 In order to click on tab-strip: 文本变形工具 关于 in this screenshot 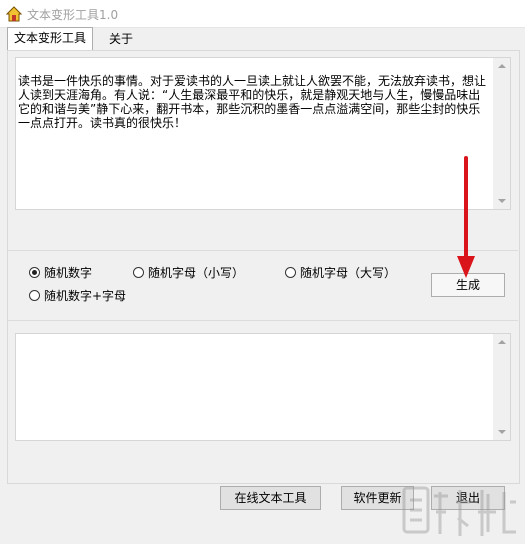, I will do `click(262, 39)`.